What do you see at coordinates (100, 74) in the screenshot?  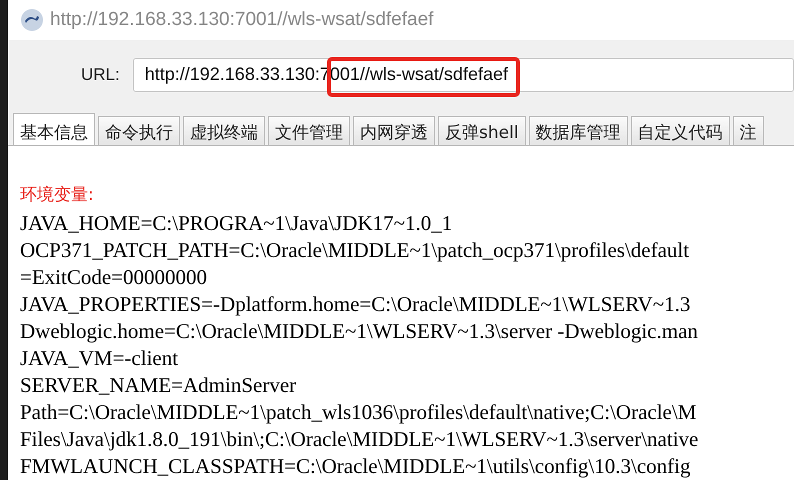 I see `url-label: URL:` at bounding box center [100, 74].